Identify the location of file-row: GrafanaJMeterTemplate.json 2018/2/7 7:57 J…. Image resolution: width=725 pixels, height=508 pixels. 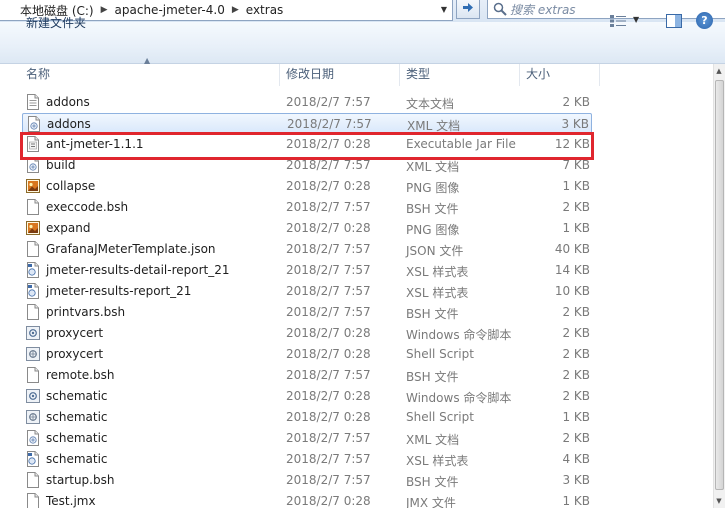
(307, 249).